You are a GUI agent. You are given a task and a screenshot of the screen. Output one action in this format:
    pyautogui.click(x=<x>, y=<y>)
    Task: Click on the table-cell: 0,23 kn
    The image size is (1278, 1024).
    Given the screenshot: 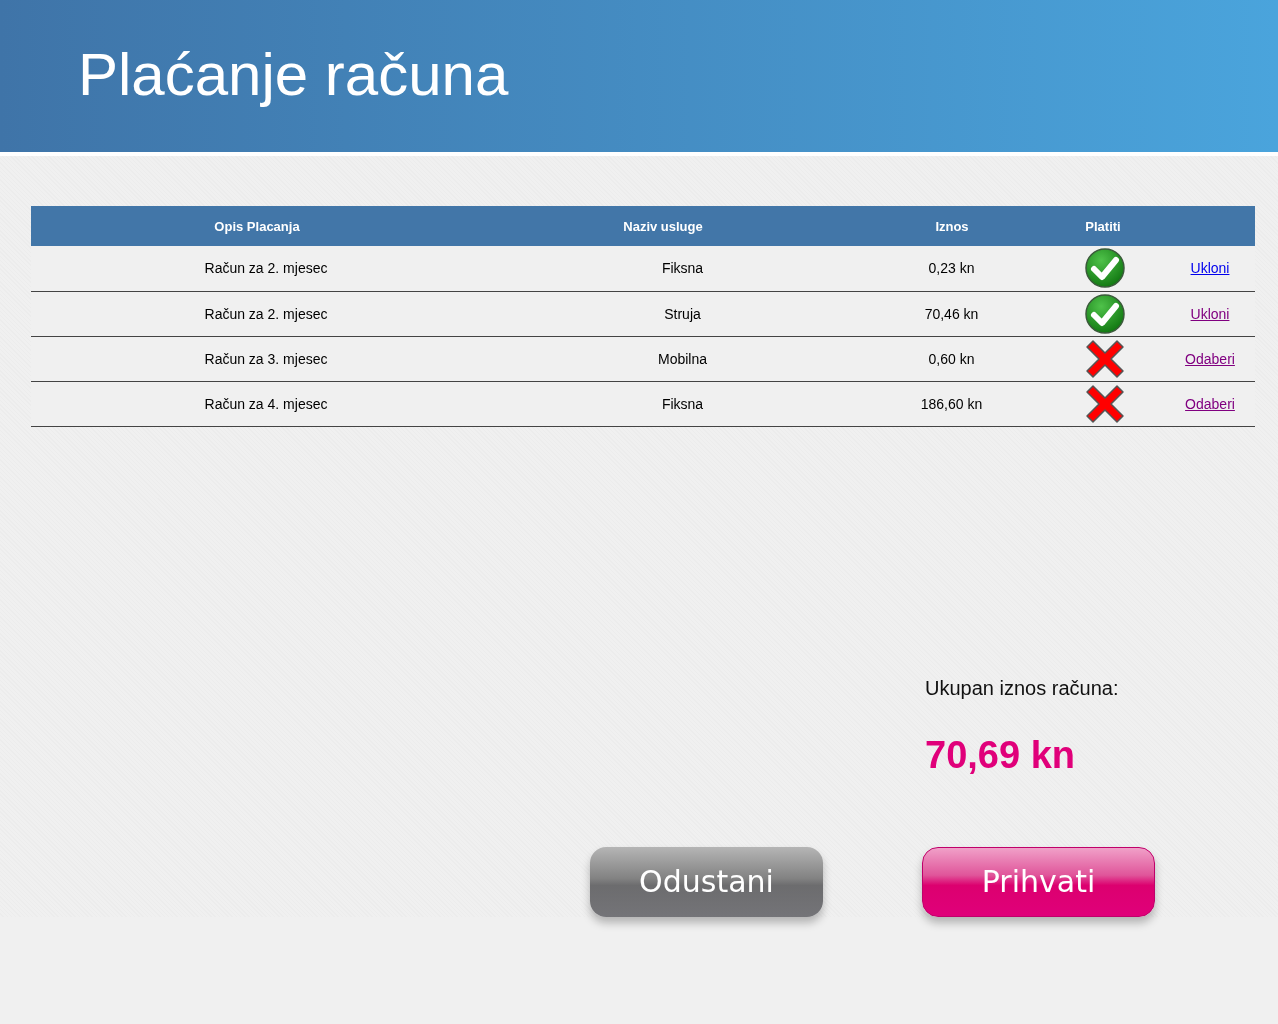 What is the action you would take?
    pyautogui.click(x=951, y=268)
    